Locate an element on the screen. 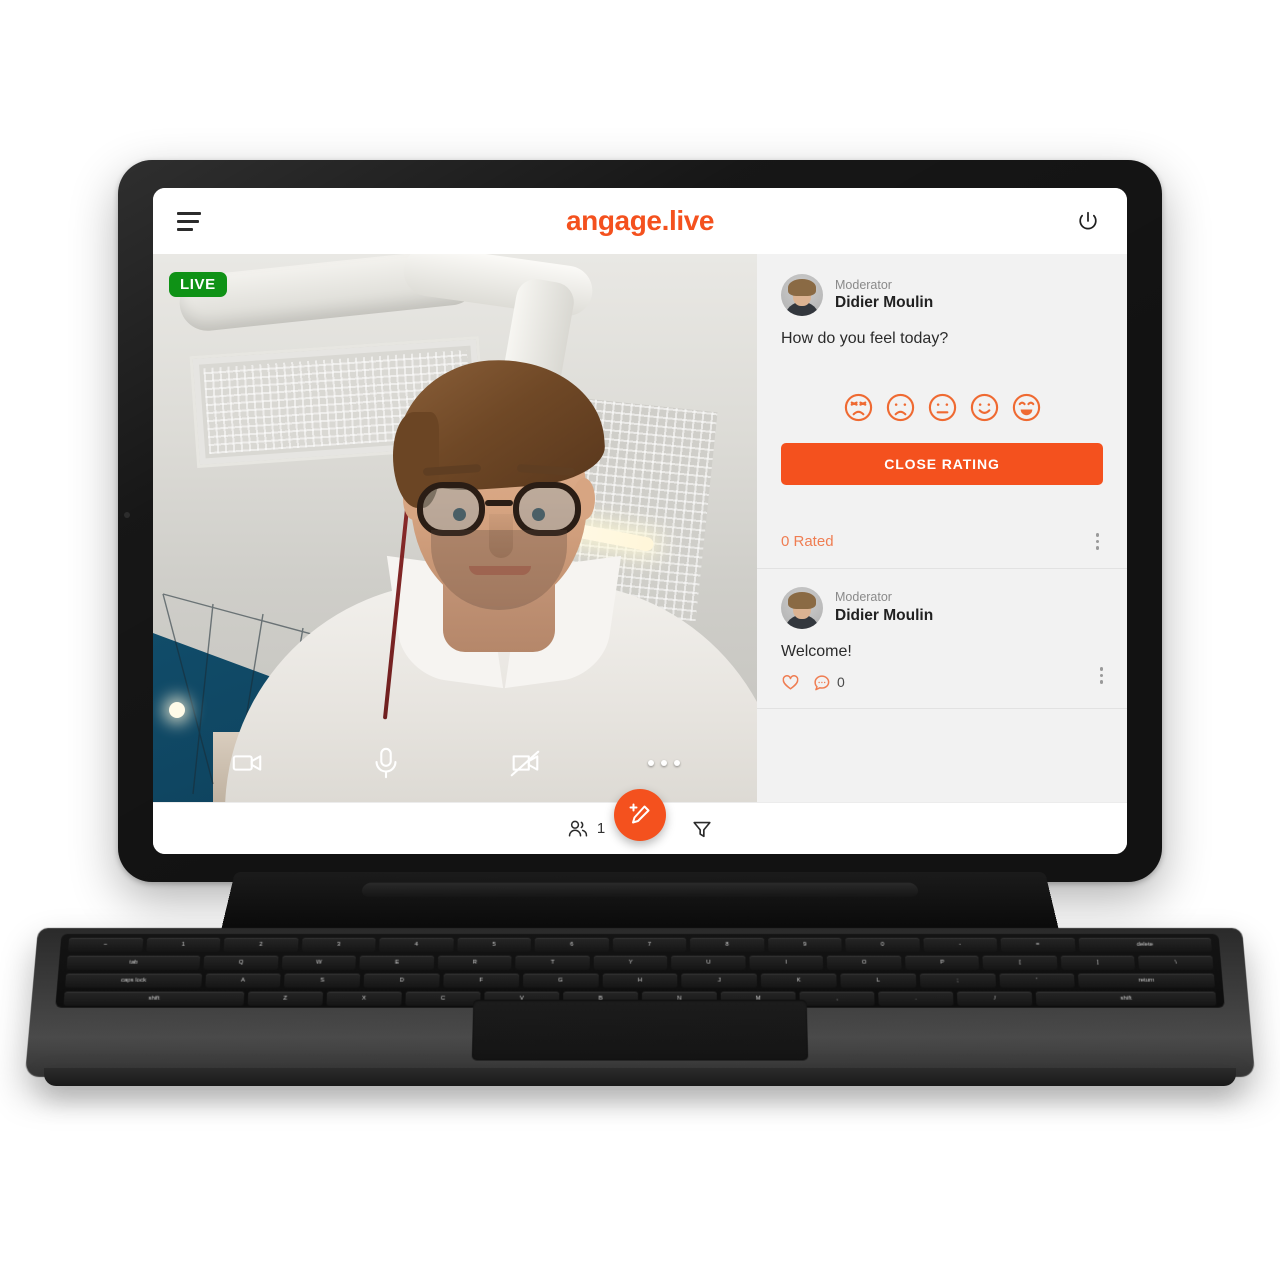  rating-neutral-icon is located at coordinates (942, 407).